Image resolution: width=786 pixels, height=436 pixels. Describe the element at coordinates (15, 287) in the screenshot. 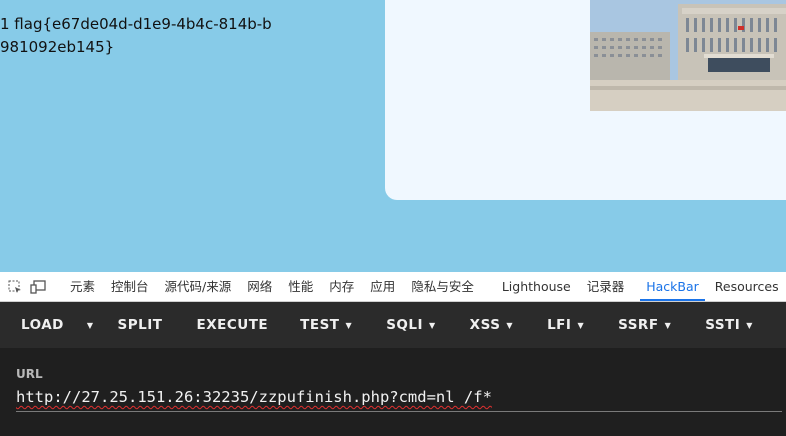

I see `inspect-element-icon` at that location.